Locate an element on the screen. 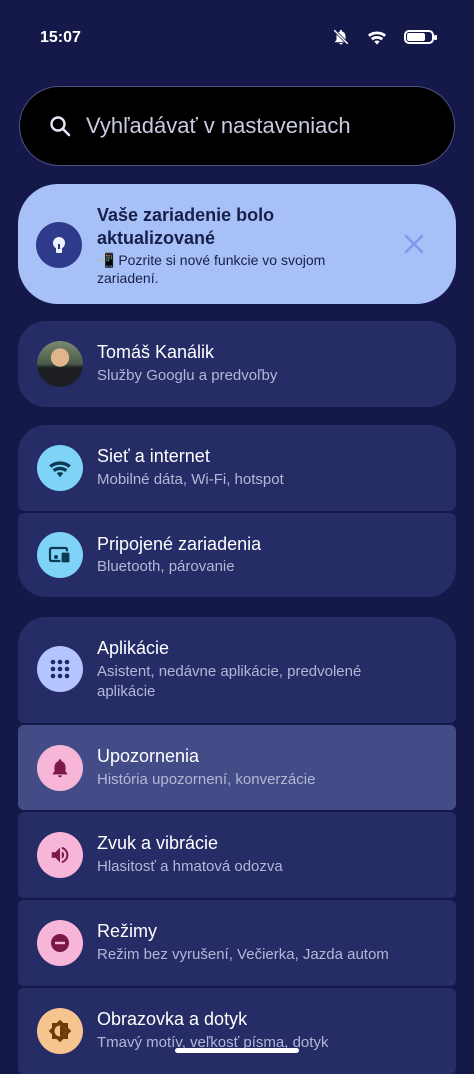 The image size is (474, 1074). item-subtitle: Mobilné dáta, Wi‑Fi, hotspot is located at coordinates (190, 479).